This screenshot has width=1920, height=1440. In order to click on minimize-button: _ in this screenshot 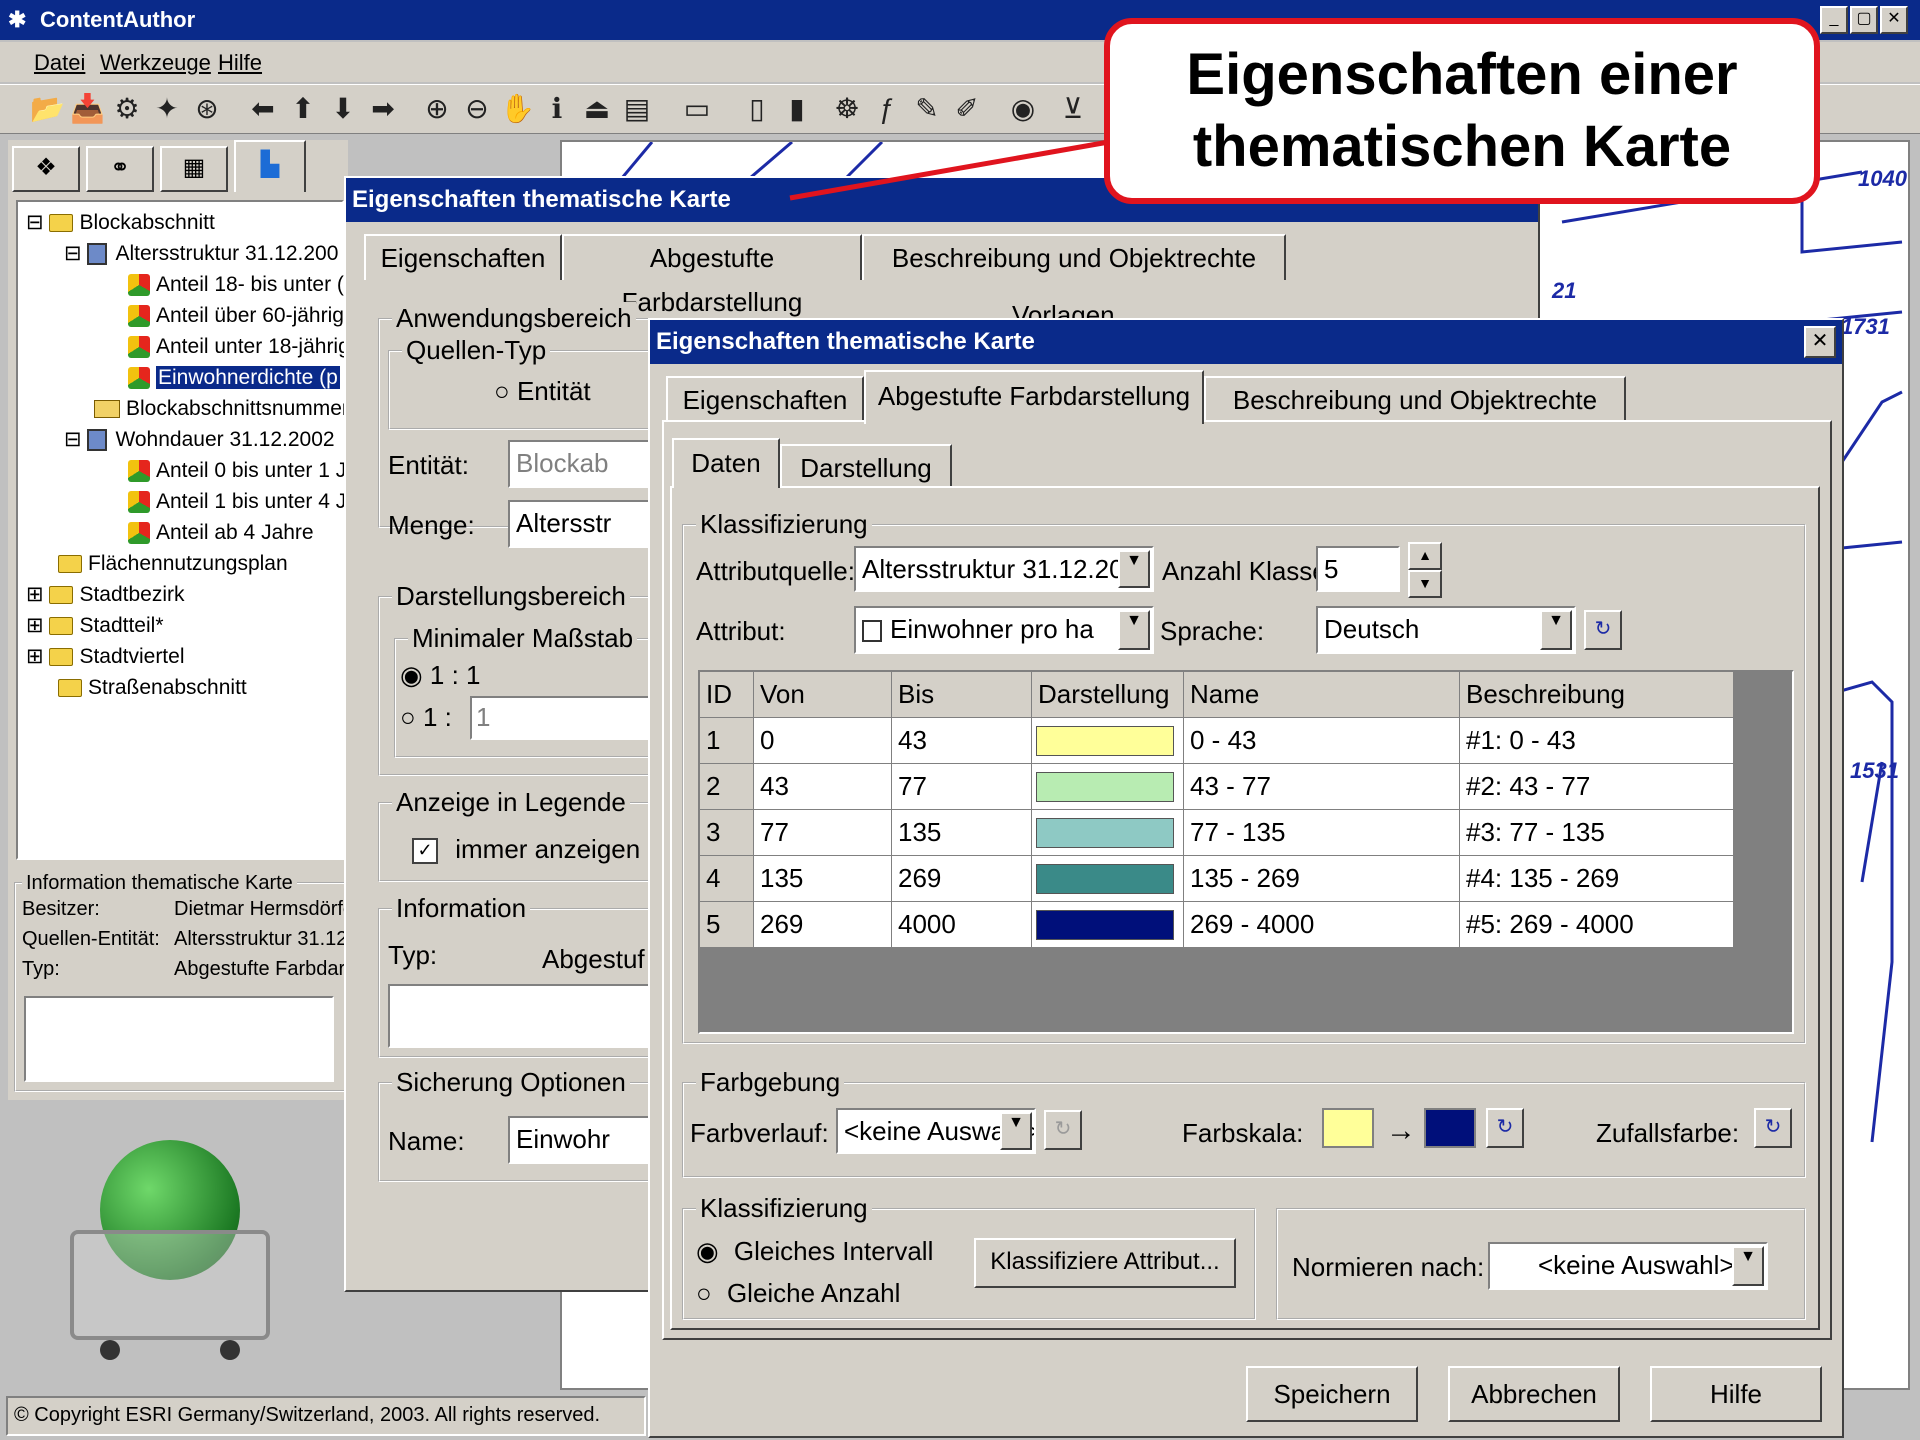, I will do `click(1834, 20)`.